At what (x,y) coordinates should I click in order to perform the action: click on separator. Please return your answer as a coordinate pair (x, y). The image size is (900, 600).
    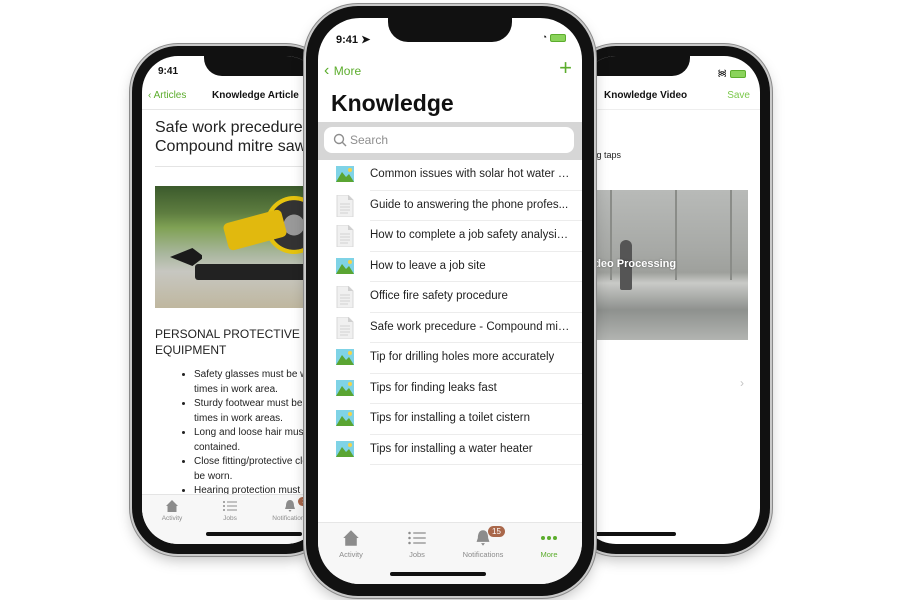
    Looking at the image, I should click on (476, 464).